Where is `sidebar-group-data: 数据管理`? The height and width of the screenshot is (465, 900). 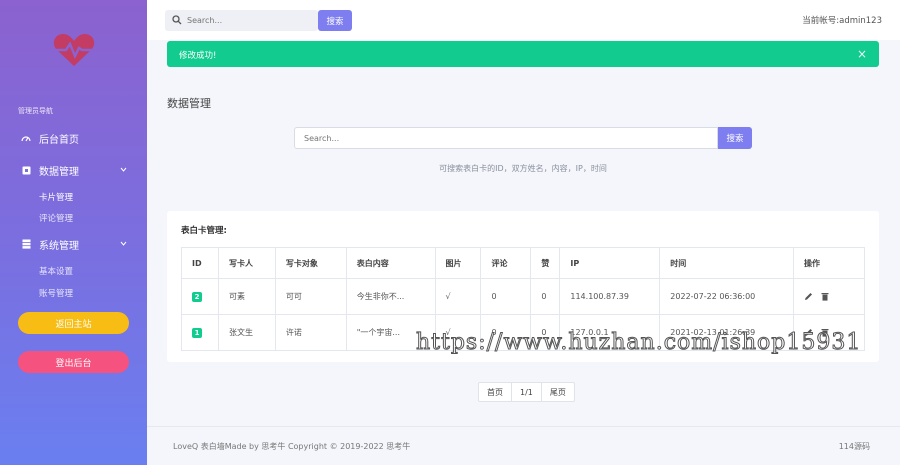 sidebar-group-data: 数据管理 is located at coordinates (73, 170).